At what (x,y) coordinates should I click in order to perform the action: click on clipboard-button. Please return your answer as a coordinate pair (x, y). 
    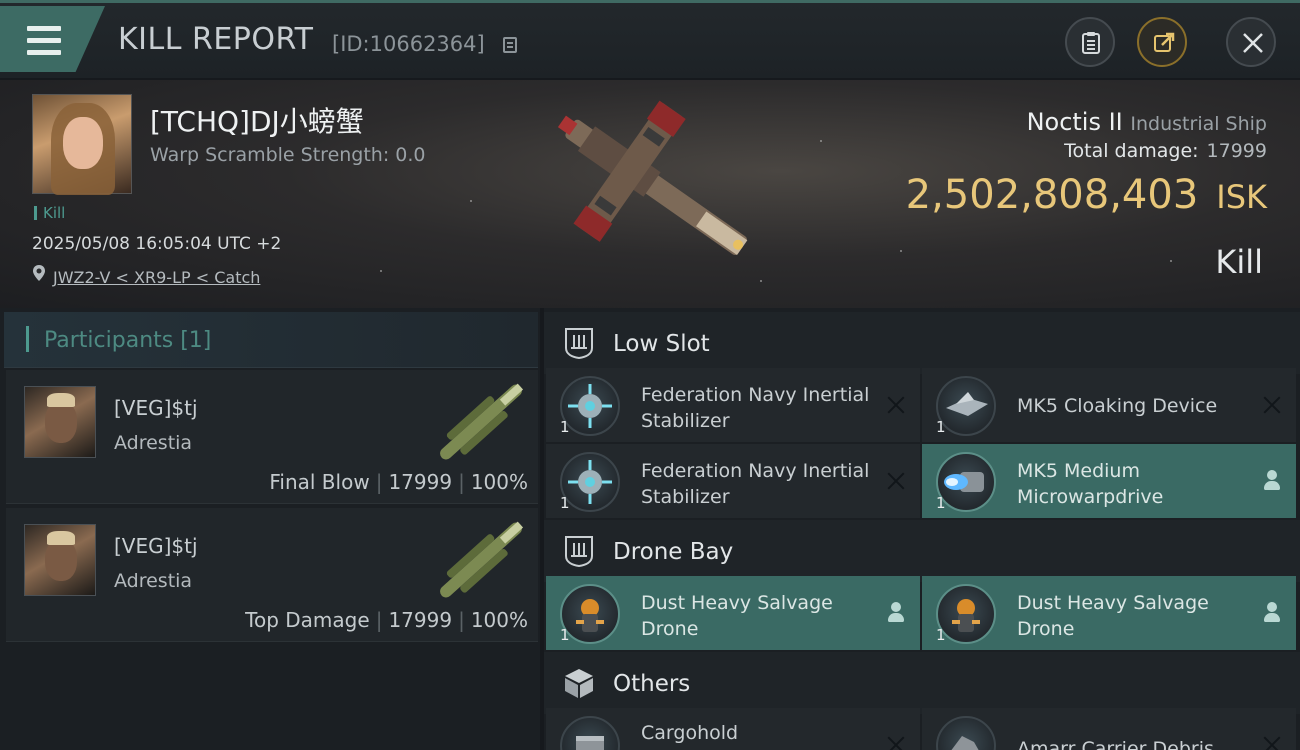
    Looking at the image, I should click on (1090, 42).